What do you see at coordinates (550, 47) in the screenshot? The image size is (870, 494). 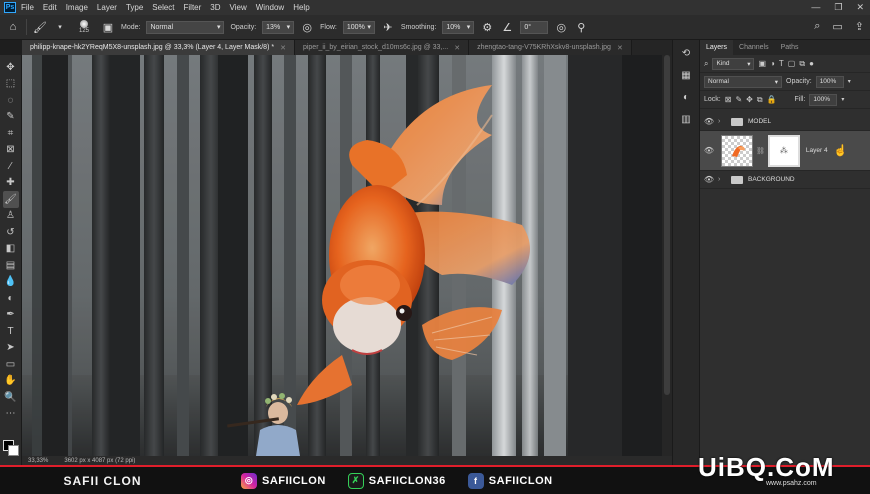 I see `tab-zhengtao-tang: zhengtao-tang-V75KRhXskv8-unsplash.jpg ✕` at bounding box center [550, 47].